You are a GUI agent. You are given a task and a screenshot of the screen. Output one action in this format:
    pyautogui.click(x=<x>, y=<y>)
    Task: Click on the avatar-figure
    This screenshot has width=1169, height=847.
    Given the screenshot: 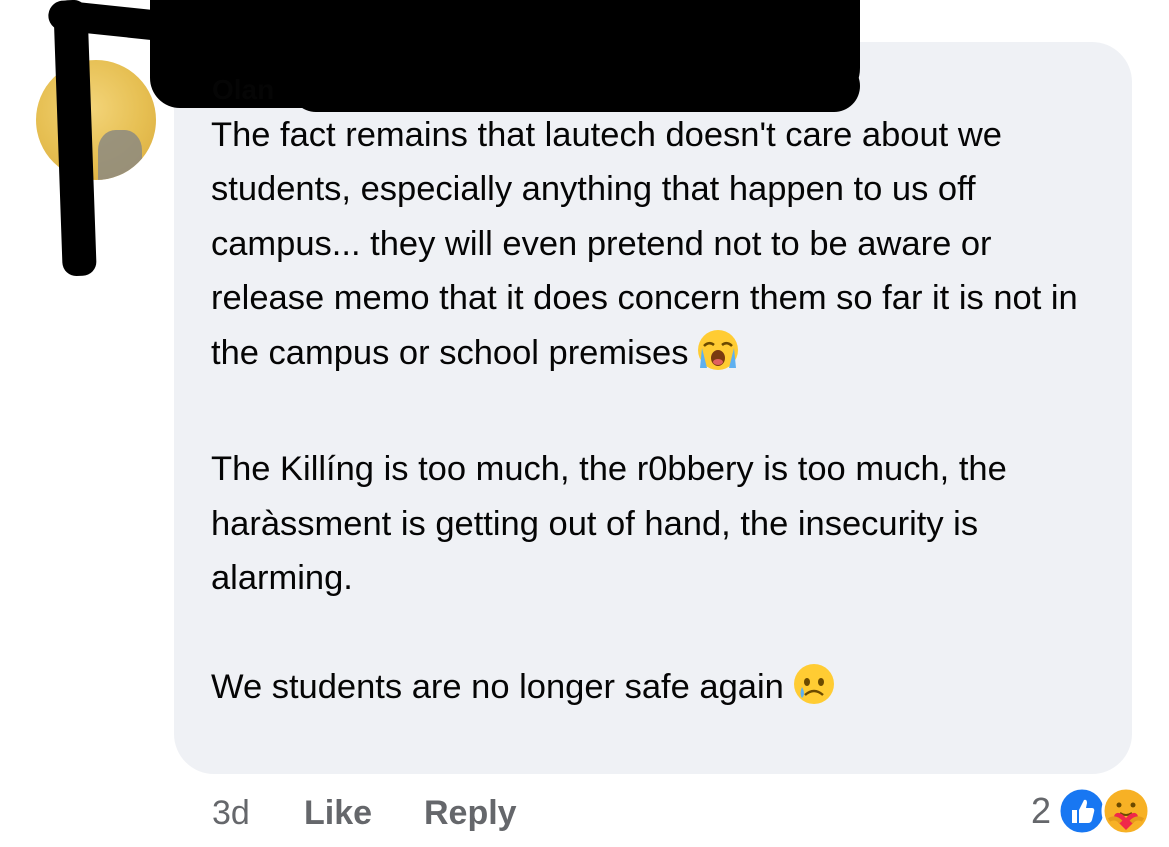 What is the action you would take?
    pyautogui.click(x=120, y=155)
    